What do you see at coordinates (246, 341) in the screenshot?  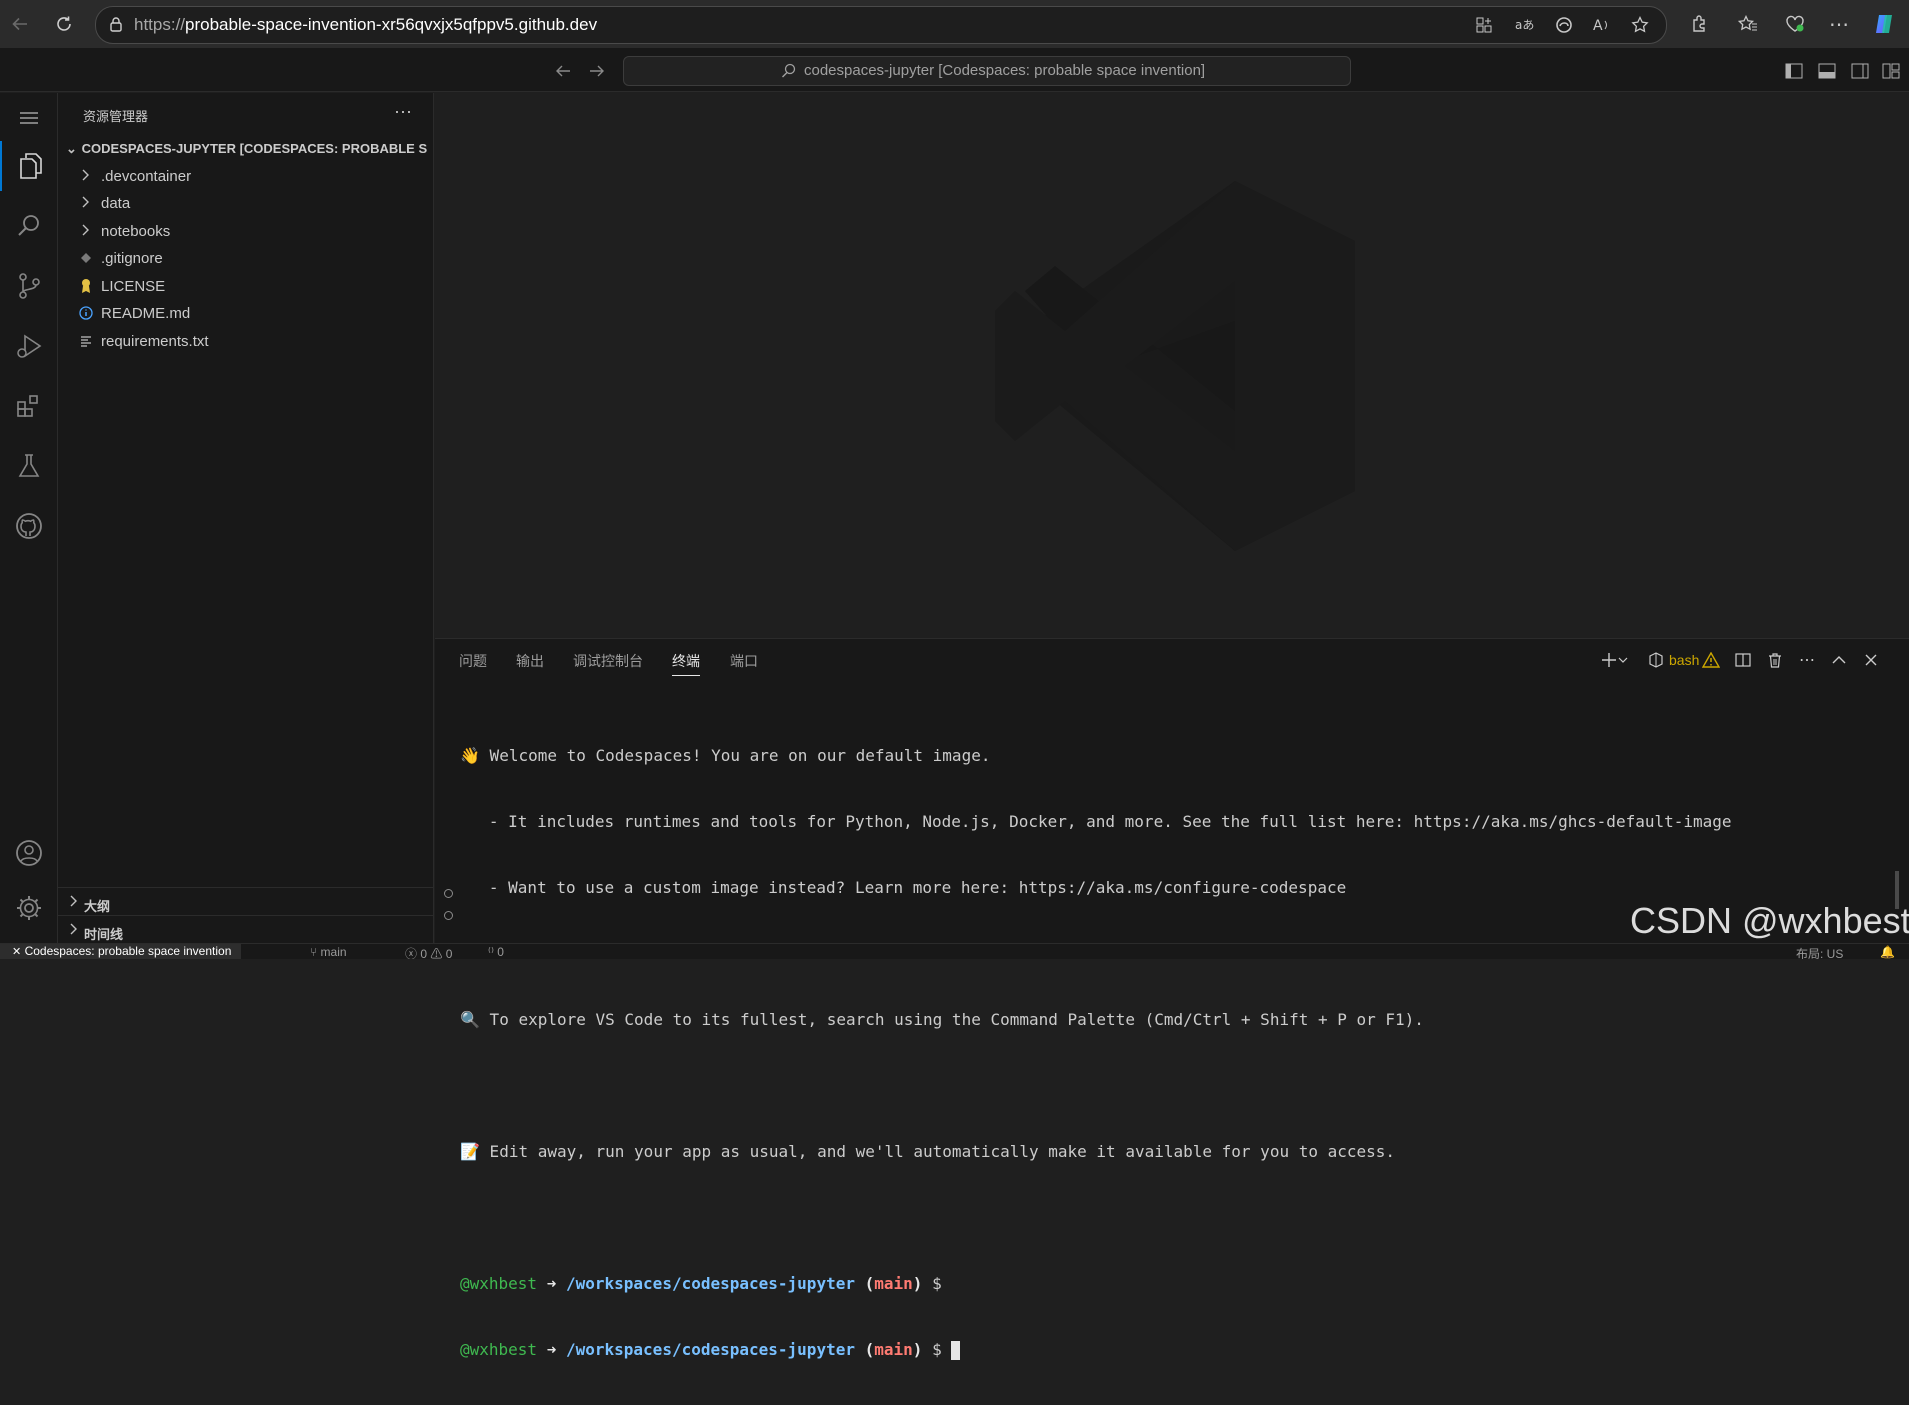 I see `tree-item-requirements: requirements.txt` at bounding box center [246, 341].